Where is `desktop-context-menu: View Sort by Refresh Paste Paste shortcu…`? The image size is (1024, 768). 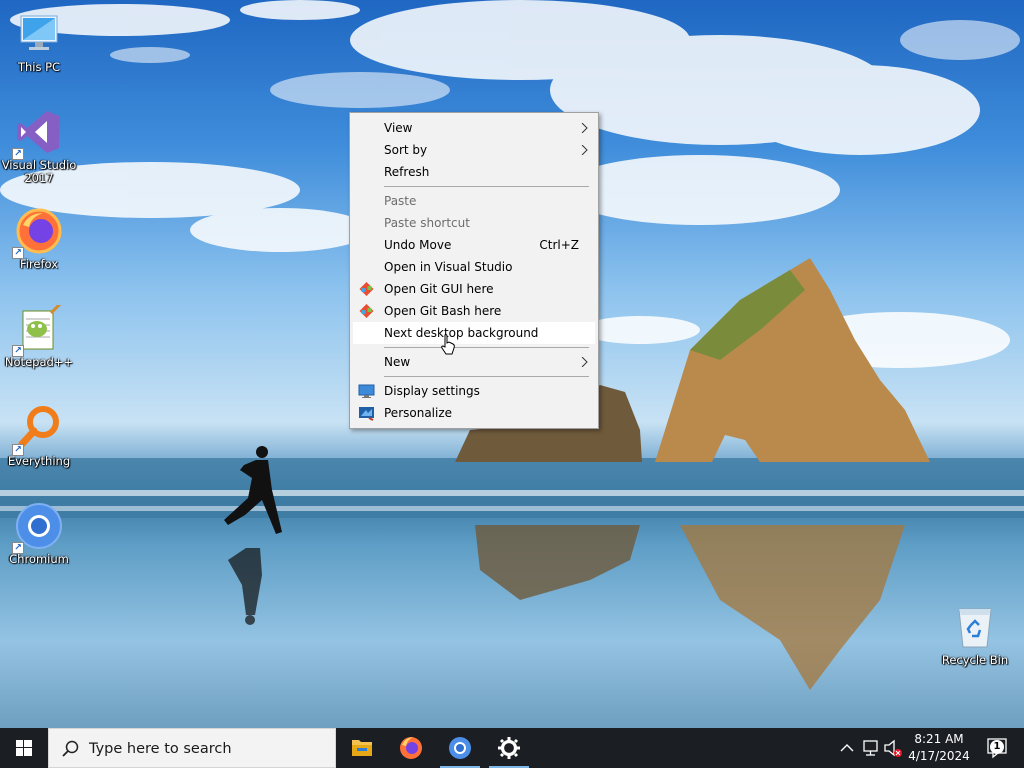 desktop-context-menu: View Sort by Refresh Paste Paste shortcu… is located at coordinates (474, 270).